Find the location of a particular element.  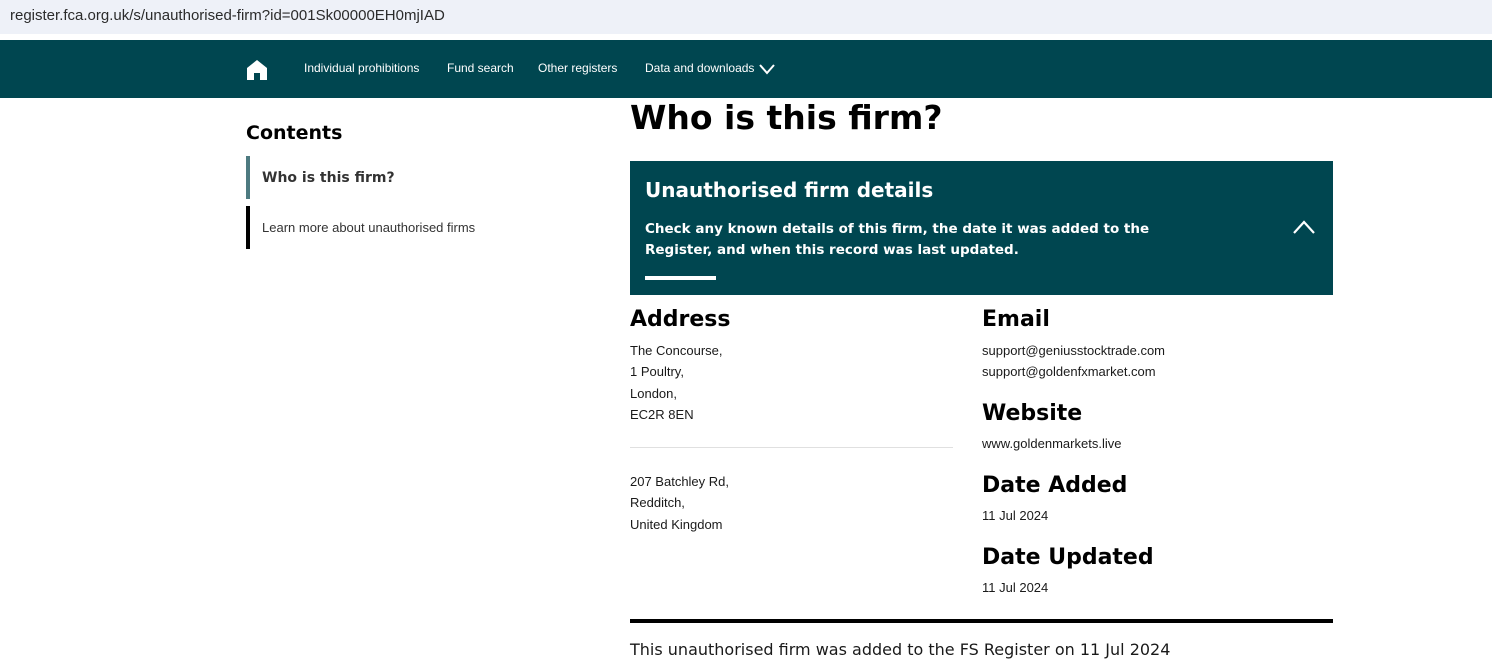

email-address: support@geniusstocktrade.com is located at coordinates (1074, 350).